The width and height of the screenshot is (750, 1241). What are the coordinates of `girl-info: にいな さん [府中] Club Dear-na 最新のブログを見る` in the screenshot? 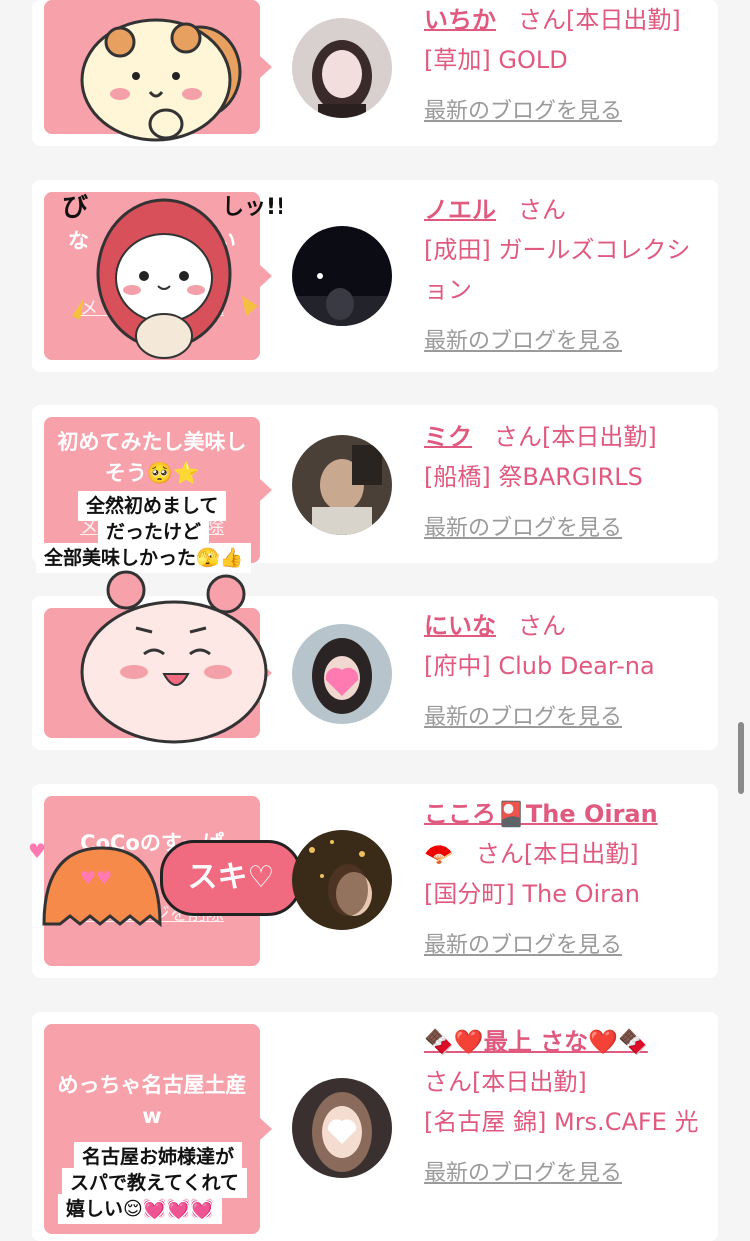 It's located at (569, 672).